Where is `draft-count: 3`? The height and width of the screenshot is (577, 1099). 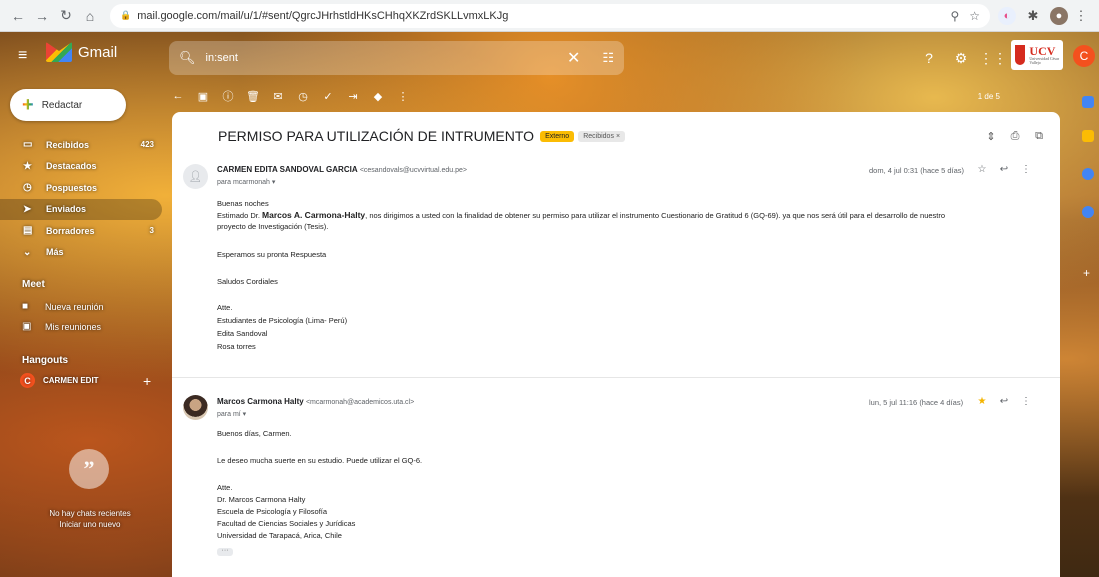
draft-count: 3 is located at coordinates (151, 231).